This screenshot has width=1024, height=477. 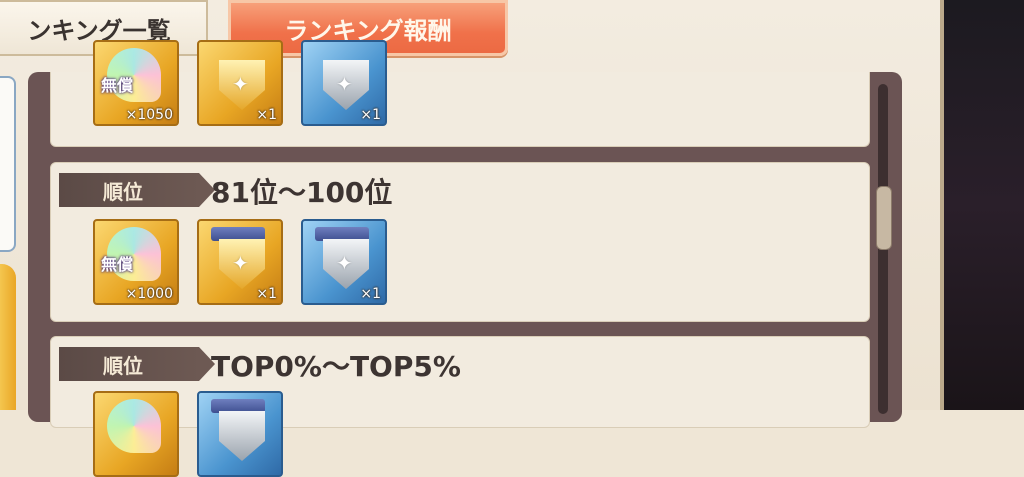 What do you see at coordinates (136, 83) in the screenshot?
I see `reward-item: 無償 ×1050` at bounding box center [136, 83].